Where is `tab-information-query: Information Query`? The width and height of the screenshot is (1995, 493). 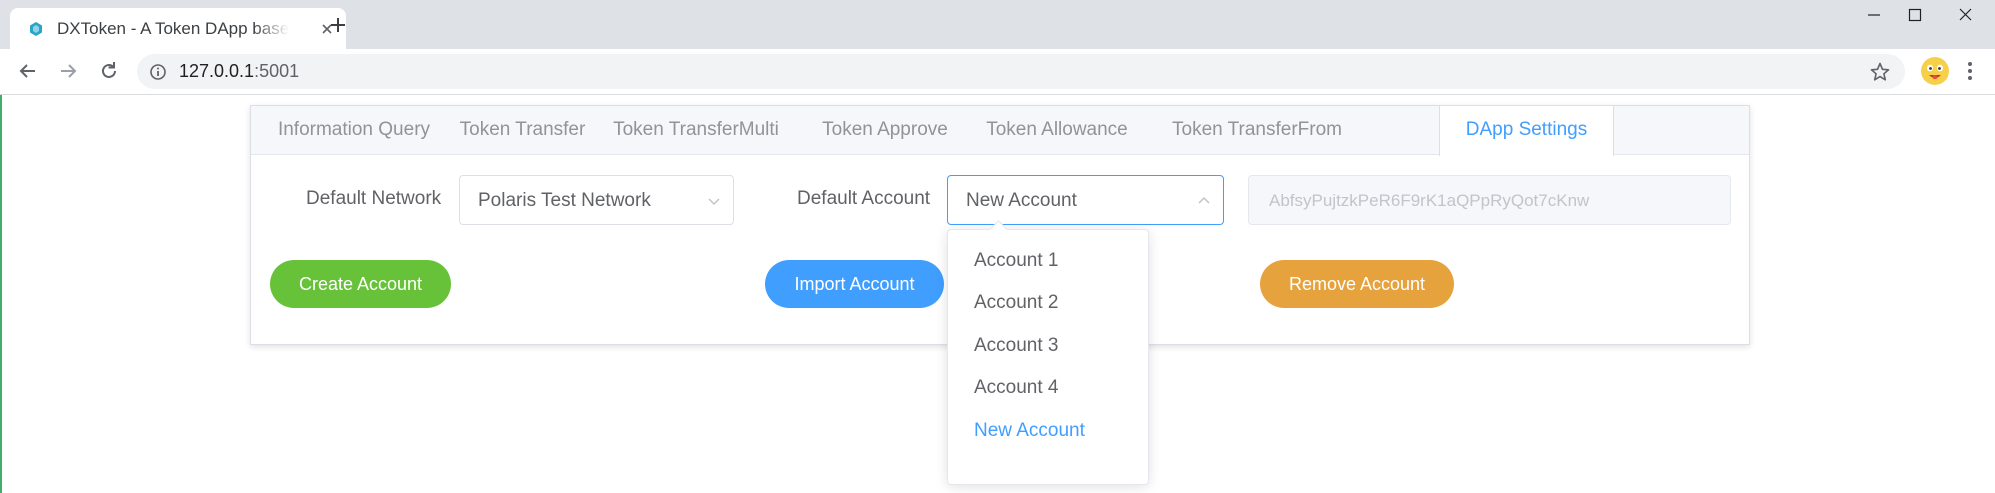
tab-information-query: Information Query is located at coordinates (354, 130).